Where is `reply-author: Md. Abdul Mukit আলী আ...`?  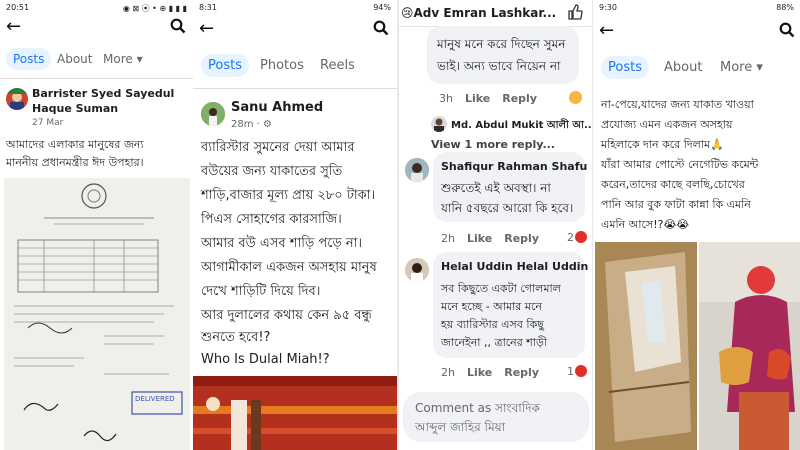 reply-author: Md. Abdul Mukit আলী আ... is located at coordinates (521, 126).